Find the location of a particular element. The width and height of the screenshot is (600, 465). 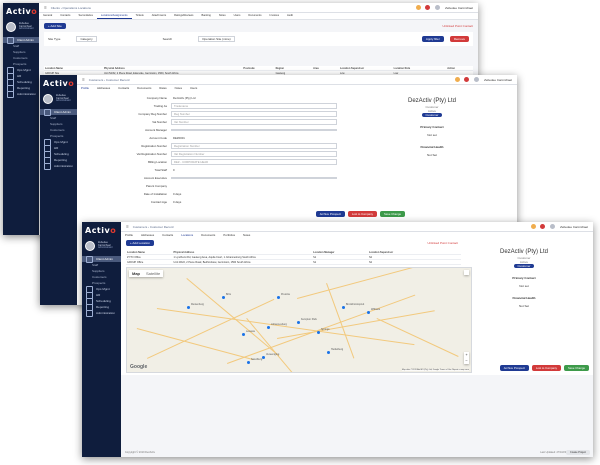

form-field: Total Staff 0 is located at coordinates (222, 170).